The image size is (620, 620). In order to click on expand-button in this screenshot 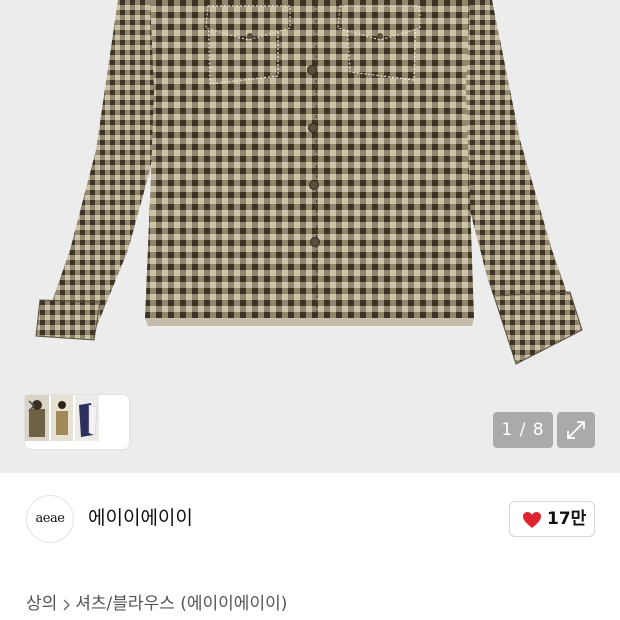, I will do `click(576, 430)`.